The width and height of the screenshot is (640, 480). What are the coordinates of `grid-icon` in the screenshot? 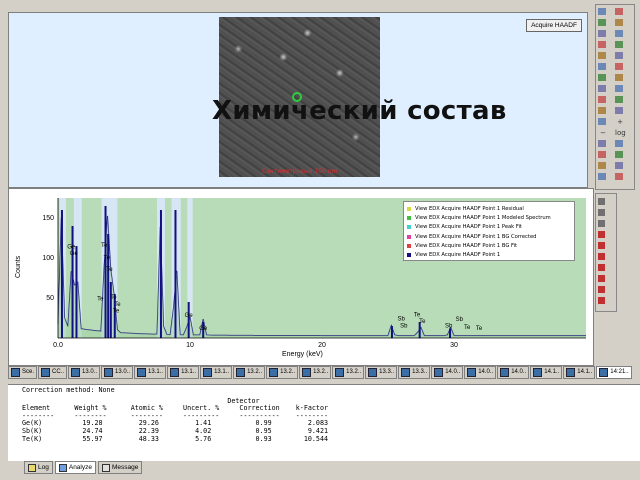 It's located at (602, 77).